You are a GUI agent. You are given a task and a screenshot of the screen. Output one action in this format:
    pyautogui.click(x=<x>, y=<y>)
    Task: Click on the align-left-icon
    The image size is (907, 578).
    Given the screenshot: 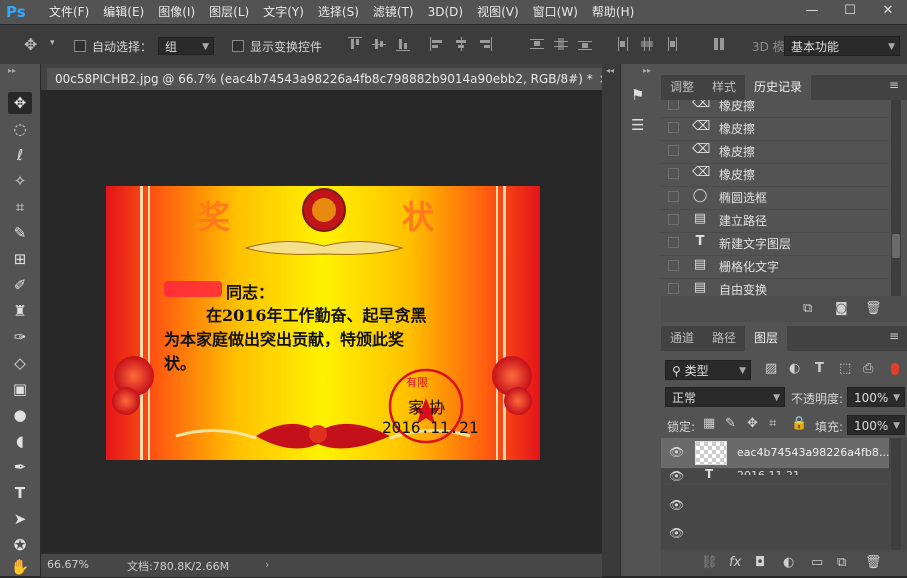 What is the action you would take?
    pyautogui.click(x=437, y=44)
    